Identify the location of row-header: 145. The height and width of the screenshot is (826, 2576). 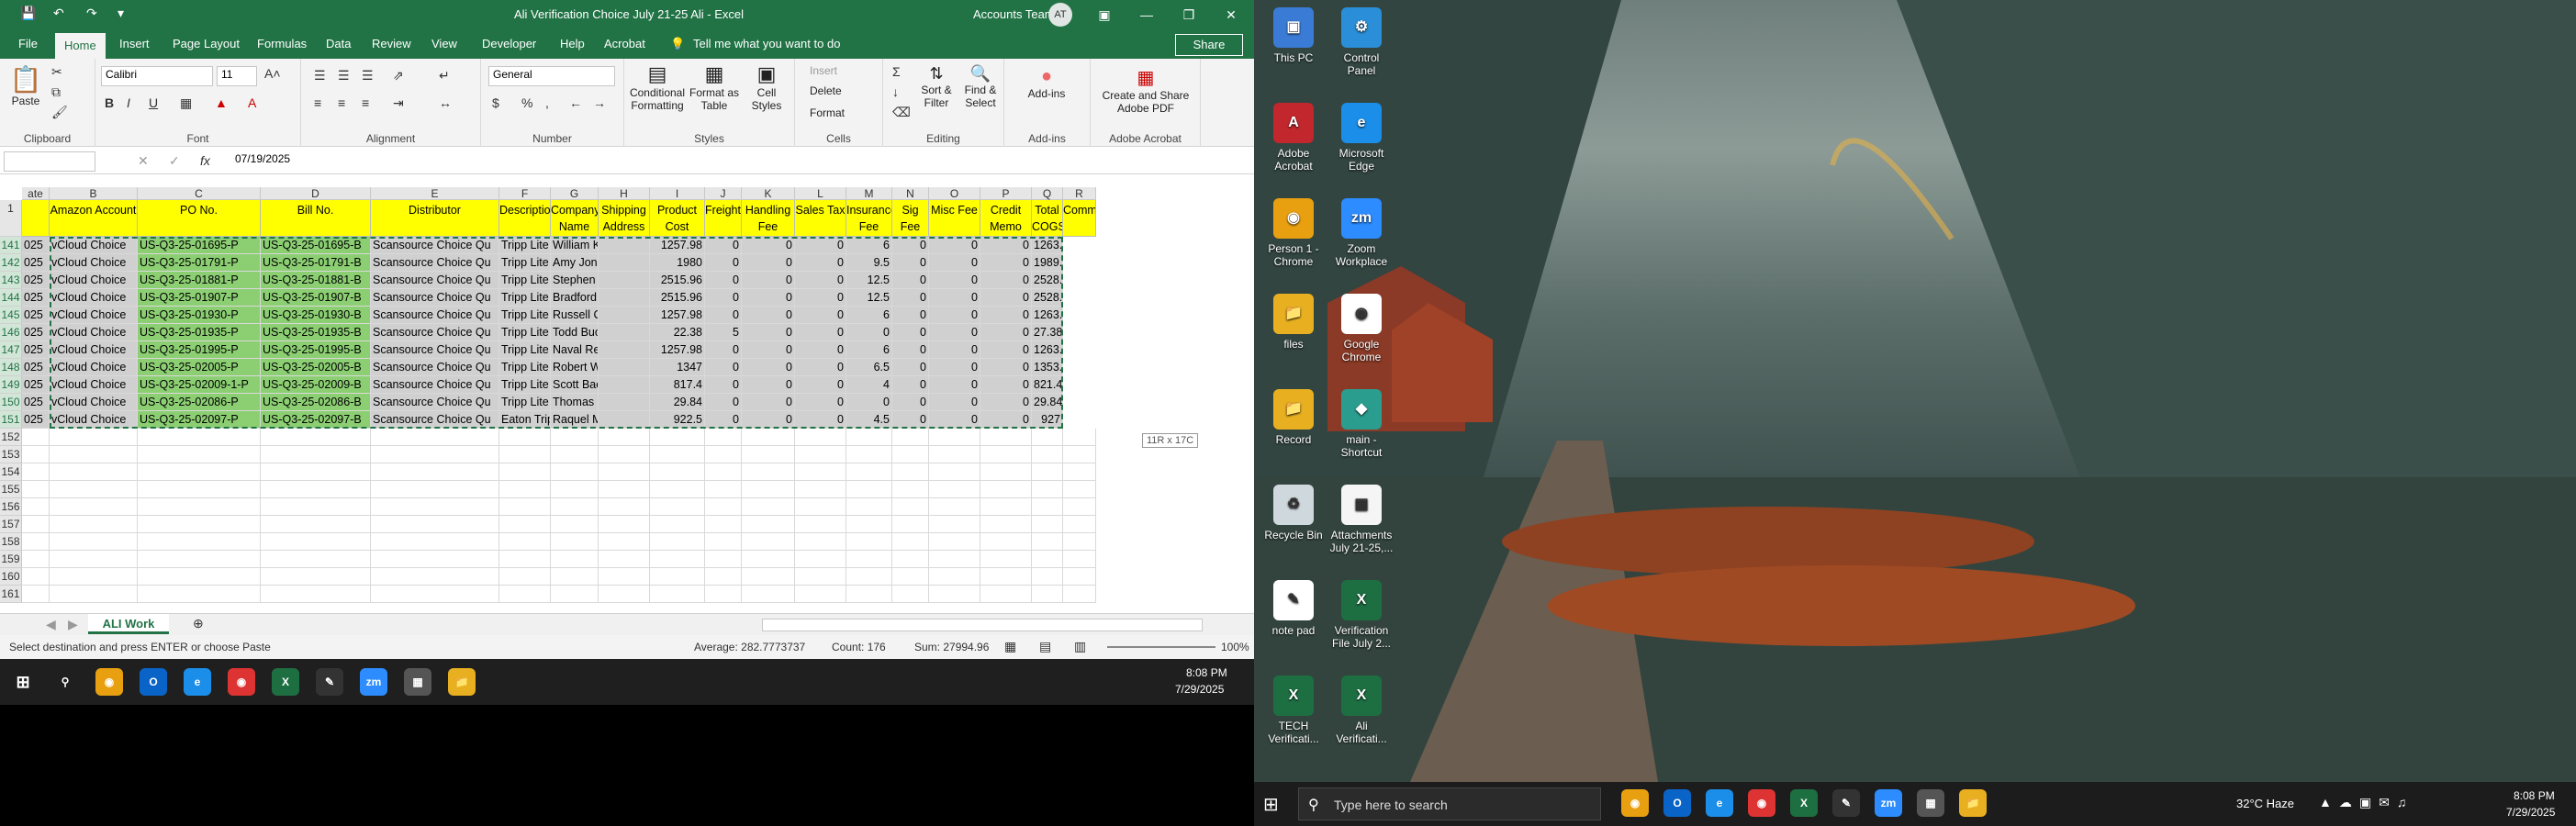
(11, 315).